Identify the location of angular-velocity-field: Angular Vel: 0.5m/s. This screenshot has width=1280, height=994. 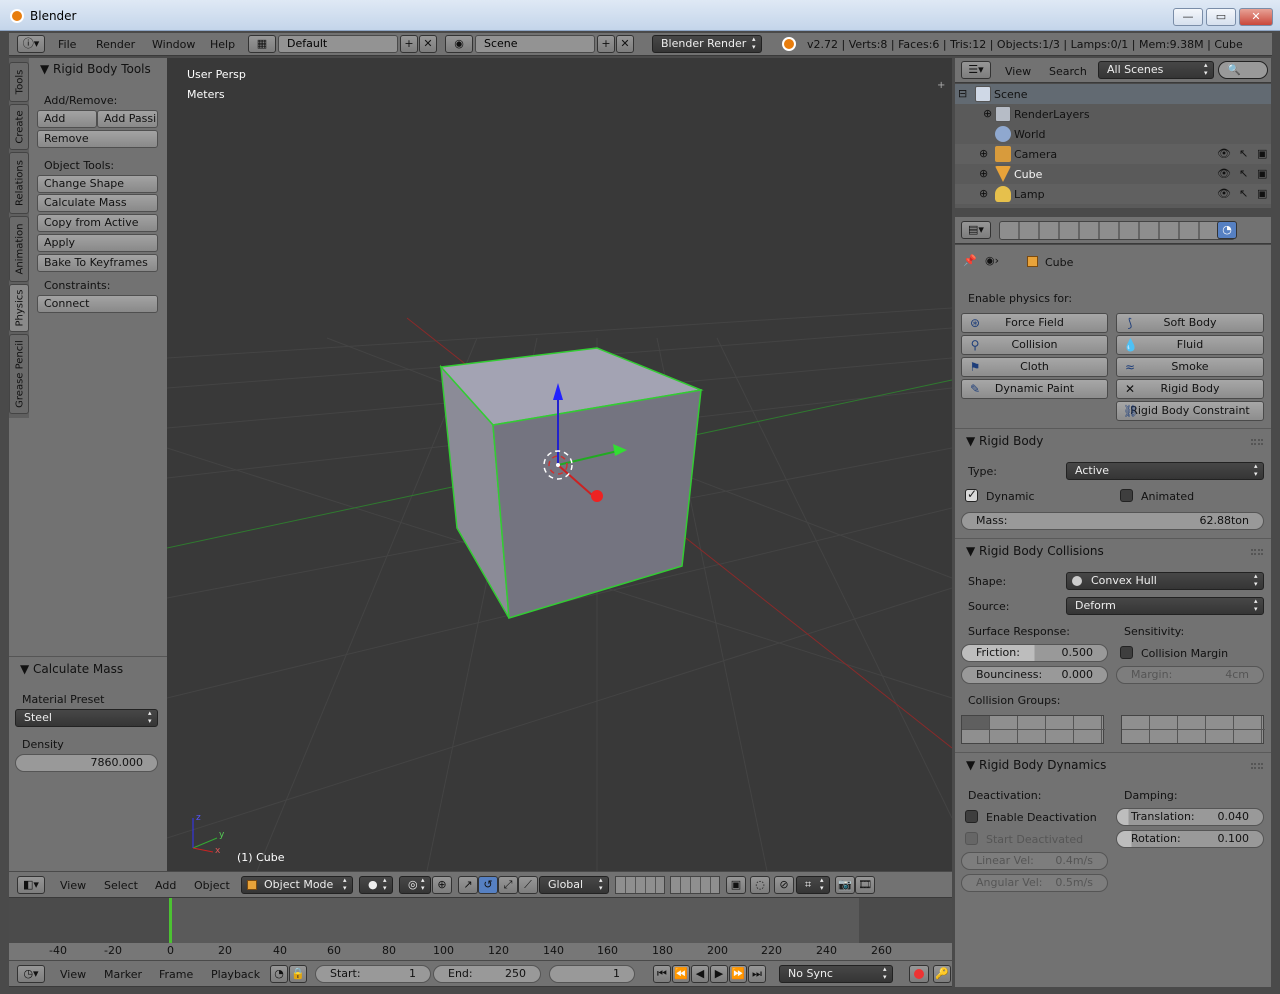
(1034, 883).